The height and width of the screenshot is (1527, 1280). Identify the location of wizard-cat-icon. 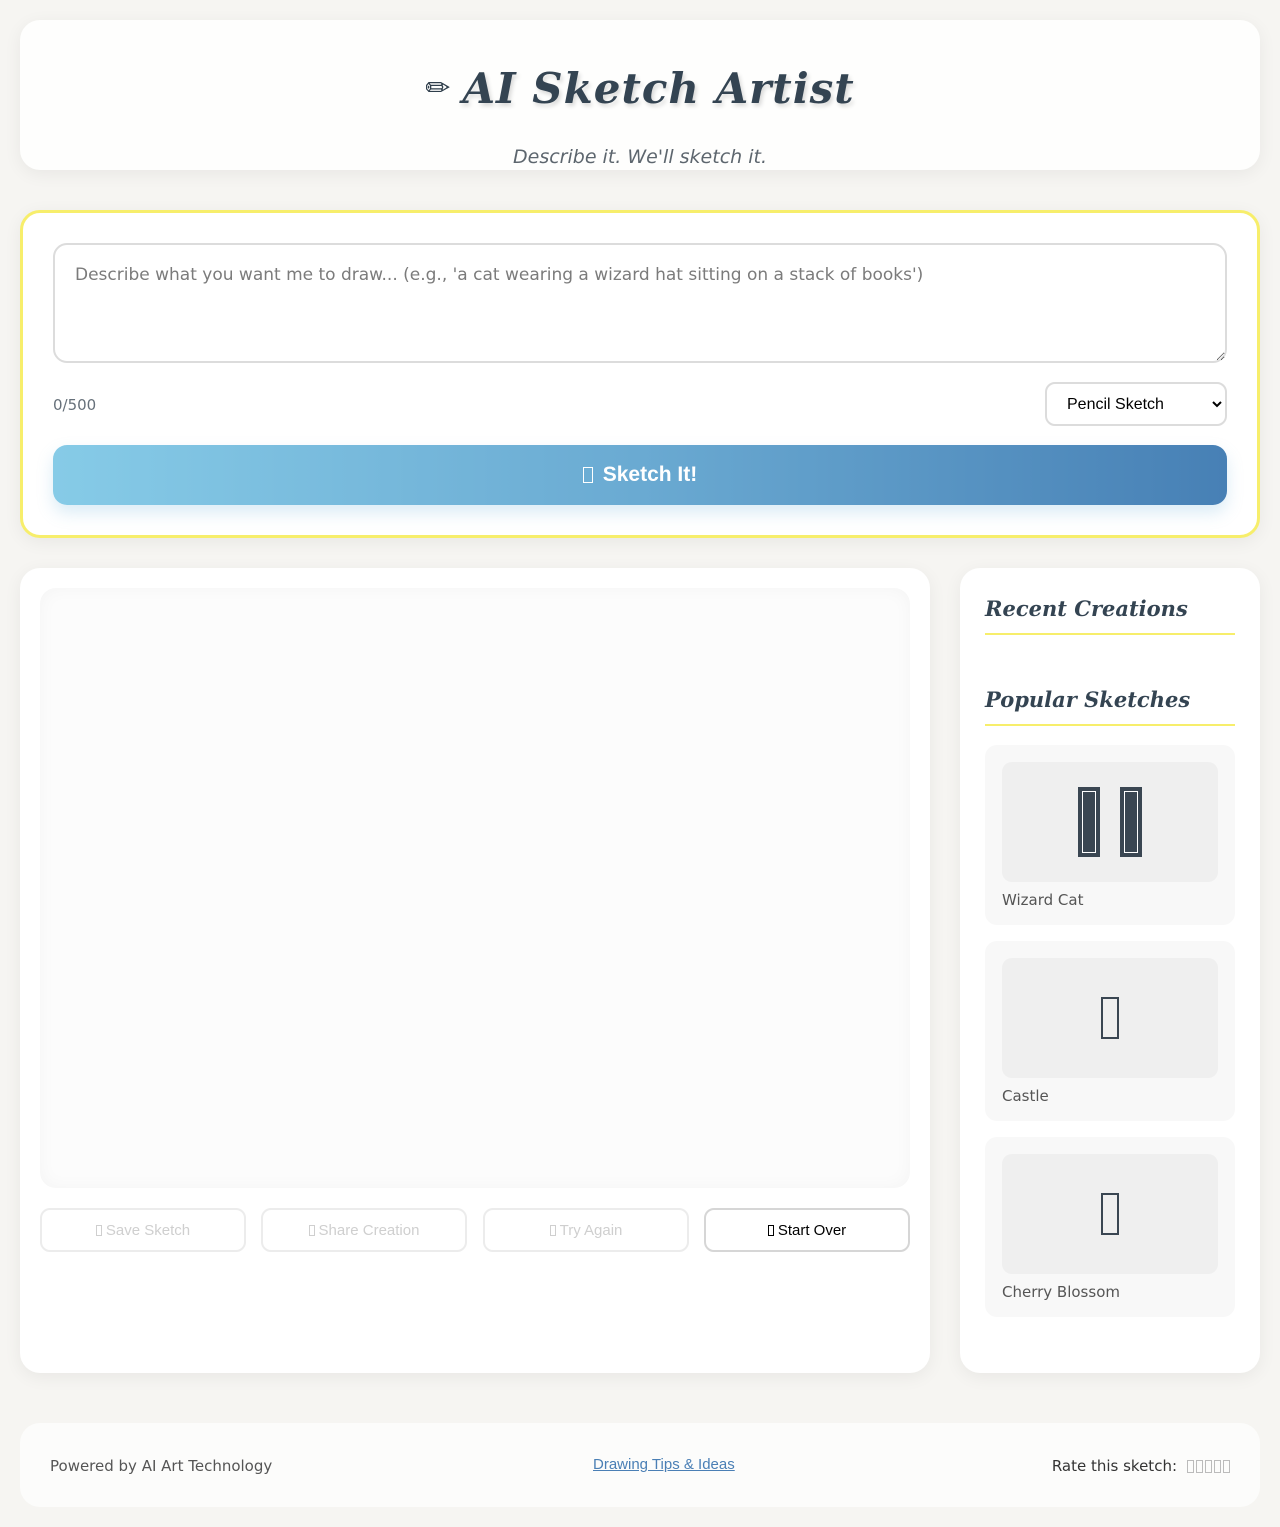
(1110, 822).